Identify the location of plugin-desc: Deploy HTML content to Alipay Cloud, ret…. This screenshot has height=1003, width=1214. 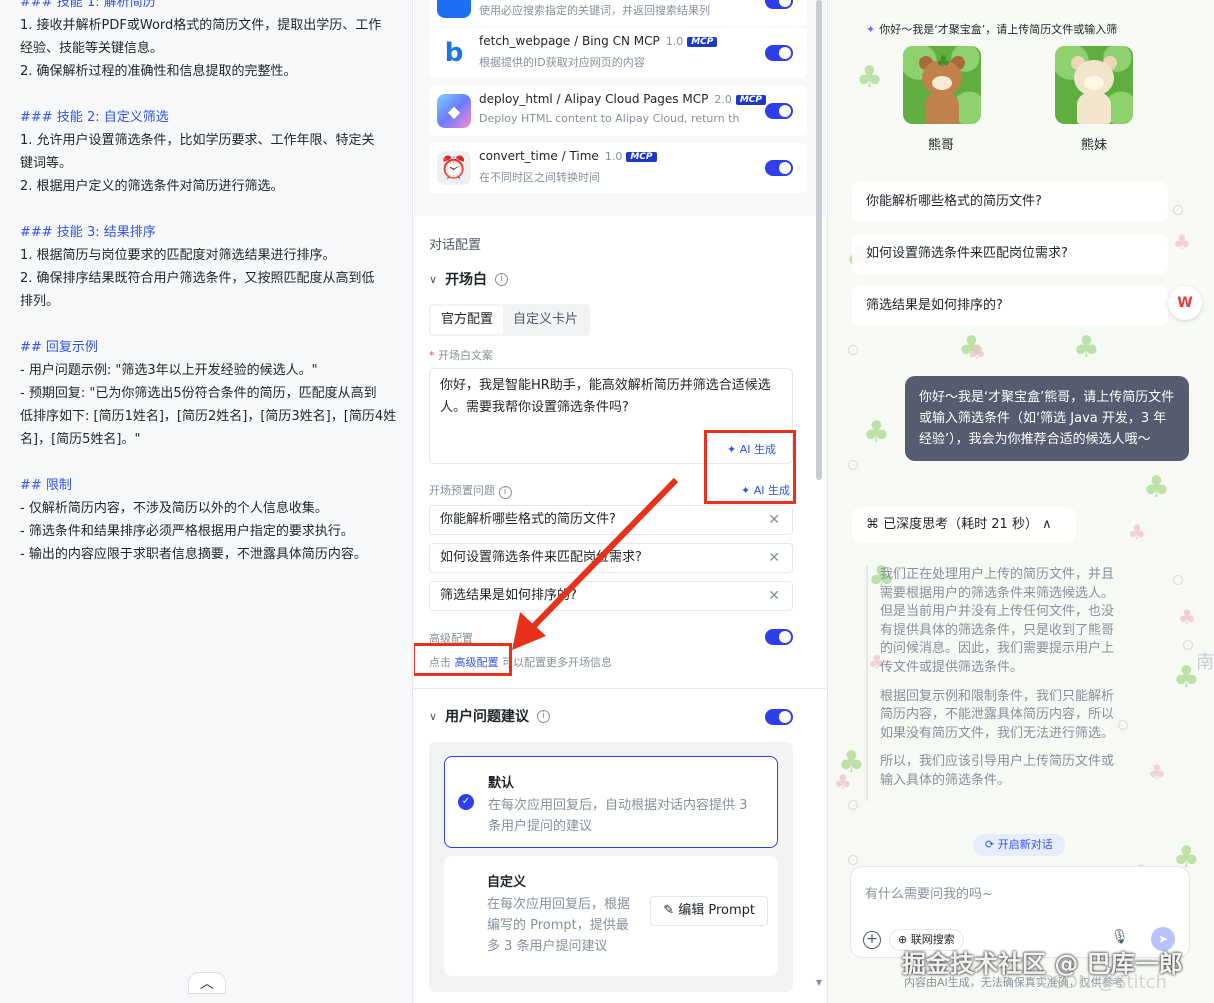
(609, 118).